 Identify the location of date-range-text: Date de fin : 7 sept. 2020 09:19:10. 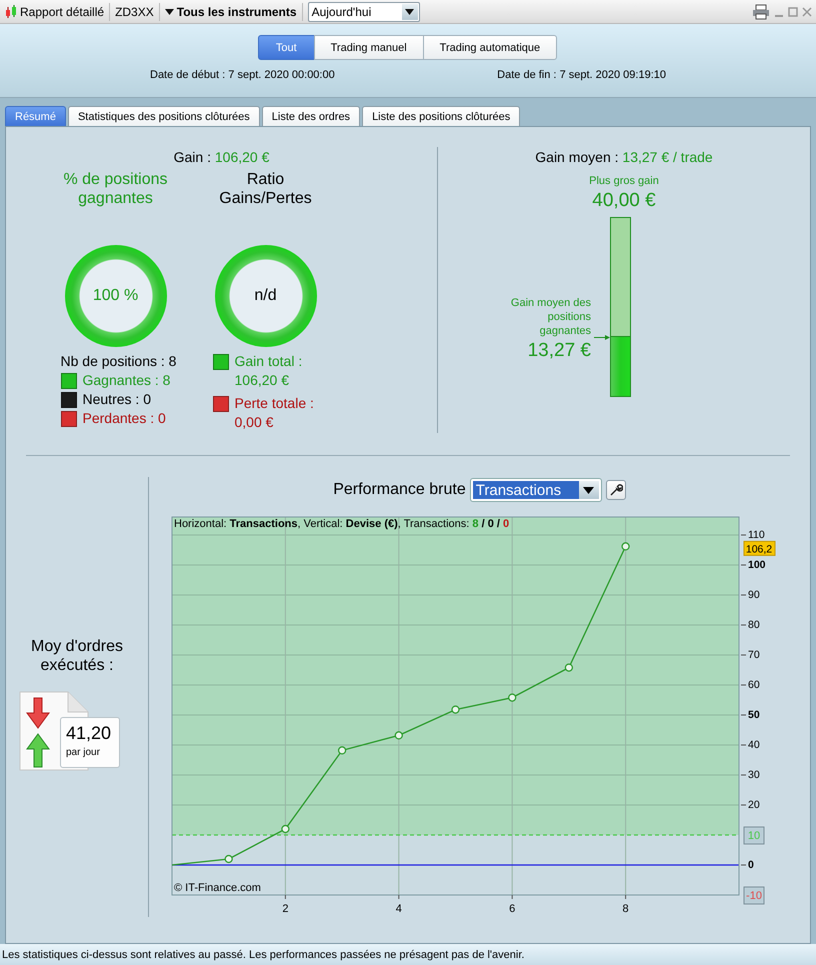
(581, 75).